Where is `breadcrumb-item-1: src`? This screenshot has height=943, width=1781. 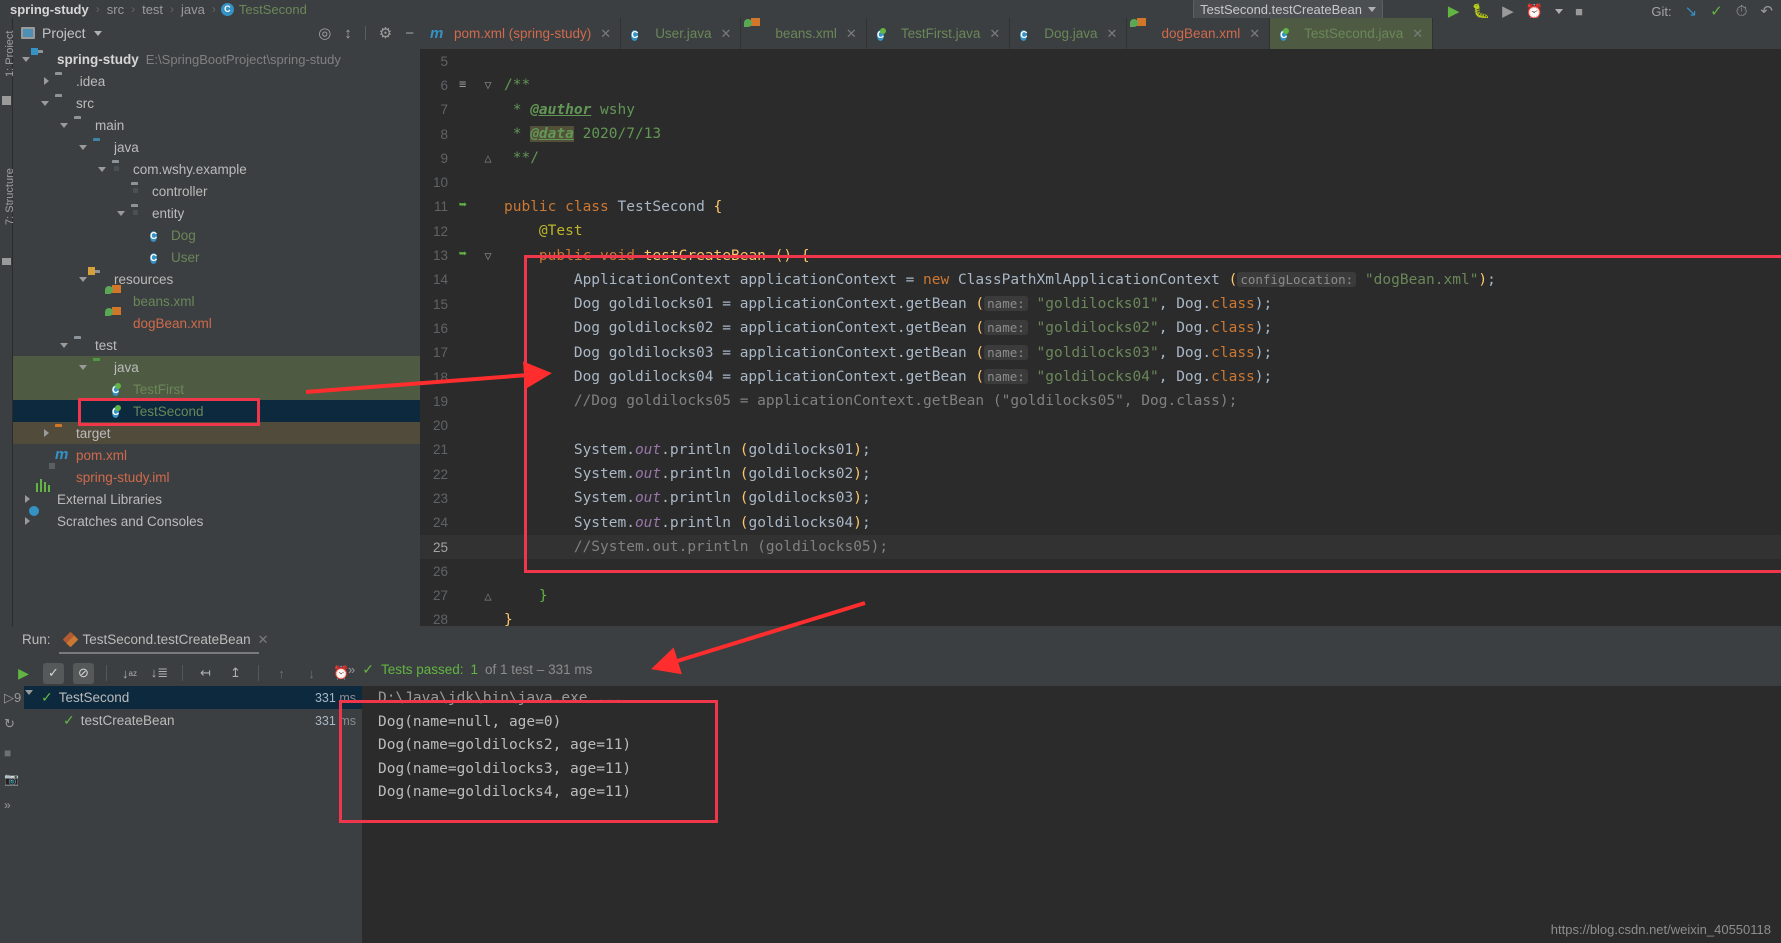
breadcrumb-item-1: src is located at coordinates (115, 9).